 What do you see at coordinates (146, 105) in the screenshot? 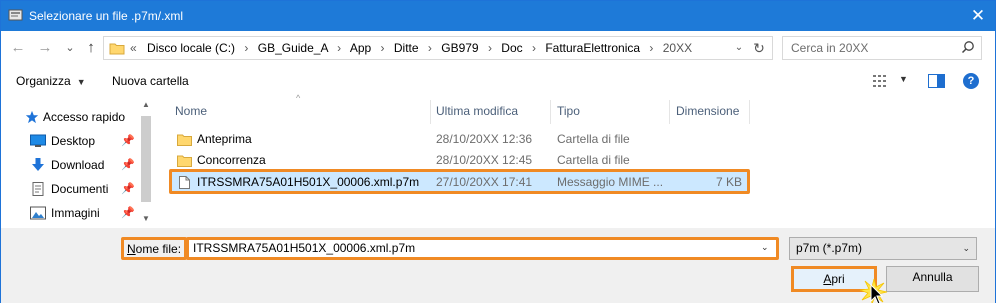
I see `scroll-up-icon: ▲` at bounding box center [146, 105].